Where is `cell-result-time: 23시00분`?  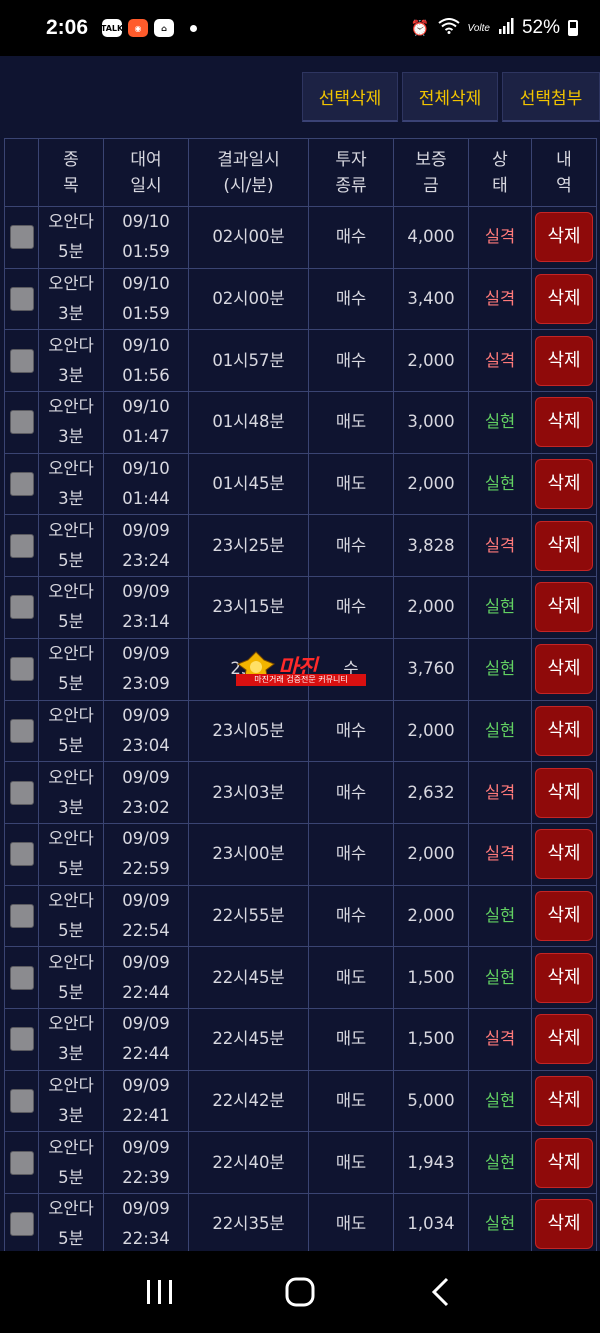
cell-result-time: 23시00분 is located at coordinates (248, 854).